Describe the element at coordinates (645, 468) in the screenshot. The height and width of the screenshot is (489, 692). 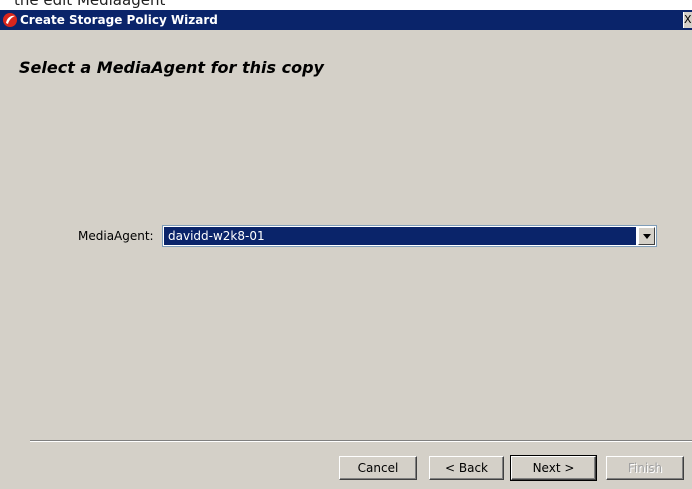
I see `finish-button: Finish` at that location.